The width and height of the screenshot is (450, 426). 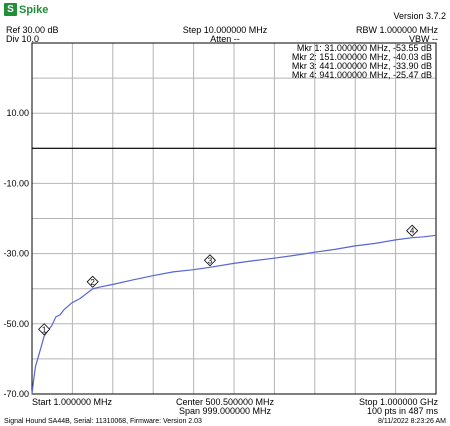 I want to click on marker-2-icon: 2, so click(x=92, y=281).